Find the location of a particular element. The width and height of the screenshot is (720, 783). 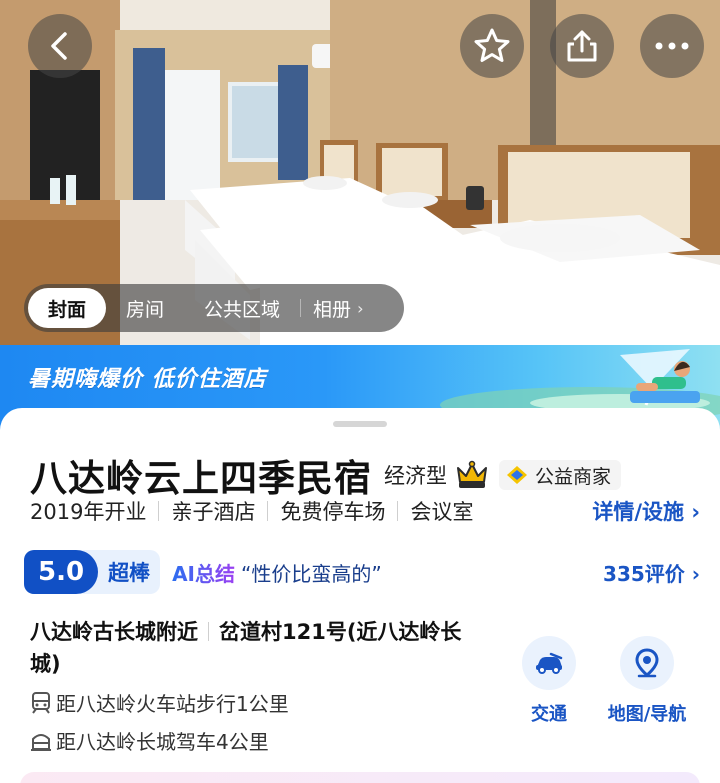

favorite-button is located at coordinates (492, 46).